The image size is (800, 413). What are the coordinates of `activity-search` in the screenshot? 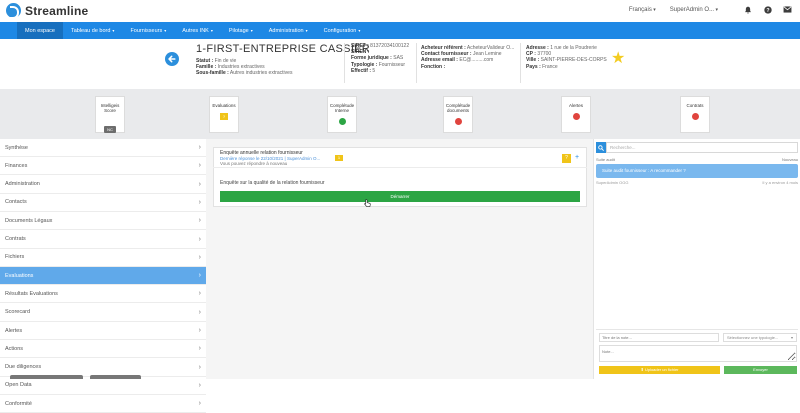 It's located at (697, 147).